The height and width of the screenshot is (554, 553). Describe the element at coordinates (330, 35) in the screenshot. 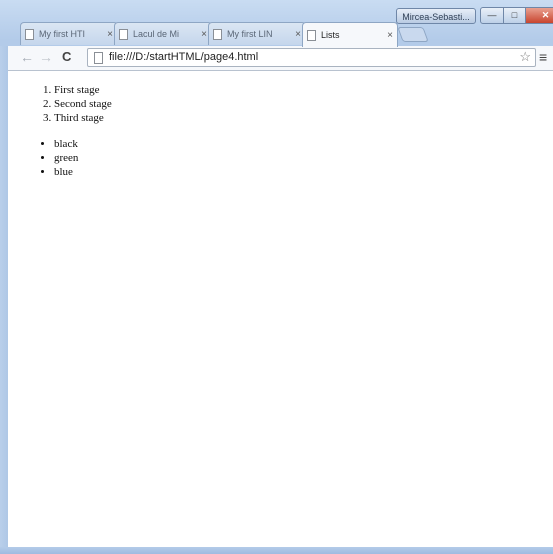

I see `tab-title: Lists` at that location.